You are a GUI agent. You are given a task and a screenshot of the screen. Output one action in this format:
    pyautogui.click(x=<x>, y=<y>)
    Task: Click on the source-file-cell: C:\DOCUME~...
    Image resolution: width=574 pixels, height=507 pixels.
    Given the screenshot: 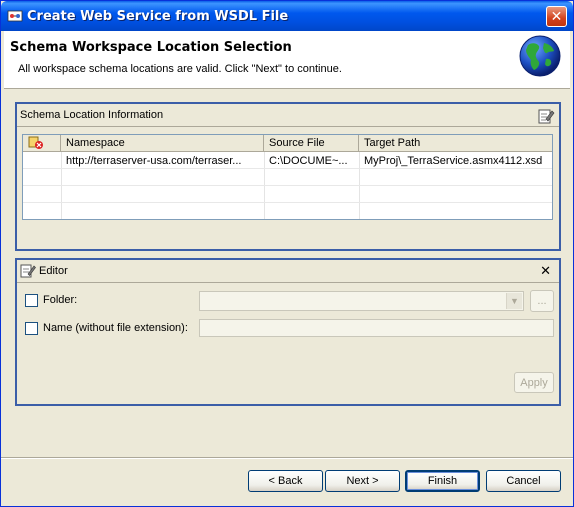 What is the action you would take?
    pyautogui.click(x=308, y=161)
    